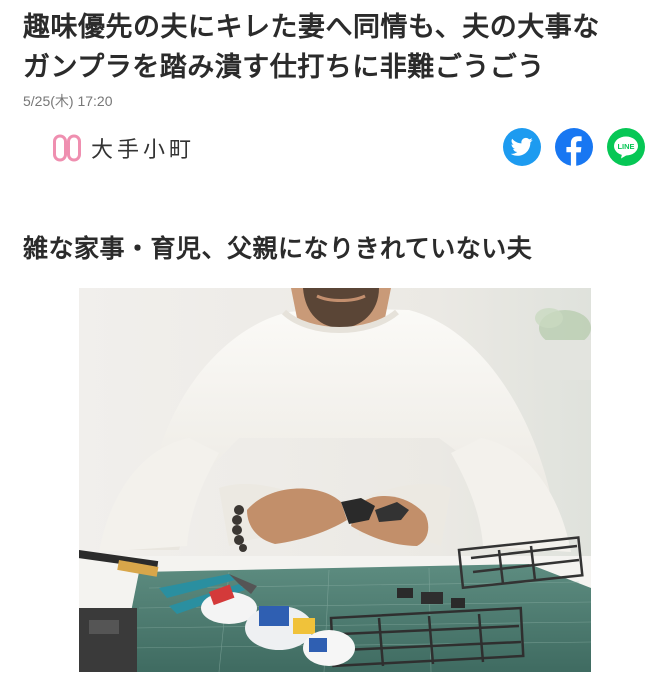 Image resolution: width=669 pixels, height=680 pixels. What do you see at coordinates (311, 27) in the screenshot?
I see `headline-line-1: 趣味優先の夫にキレた妻へ同情も、夫の大事な` at bounding box center [311, 27].